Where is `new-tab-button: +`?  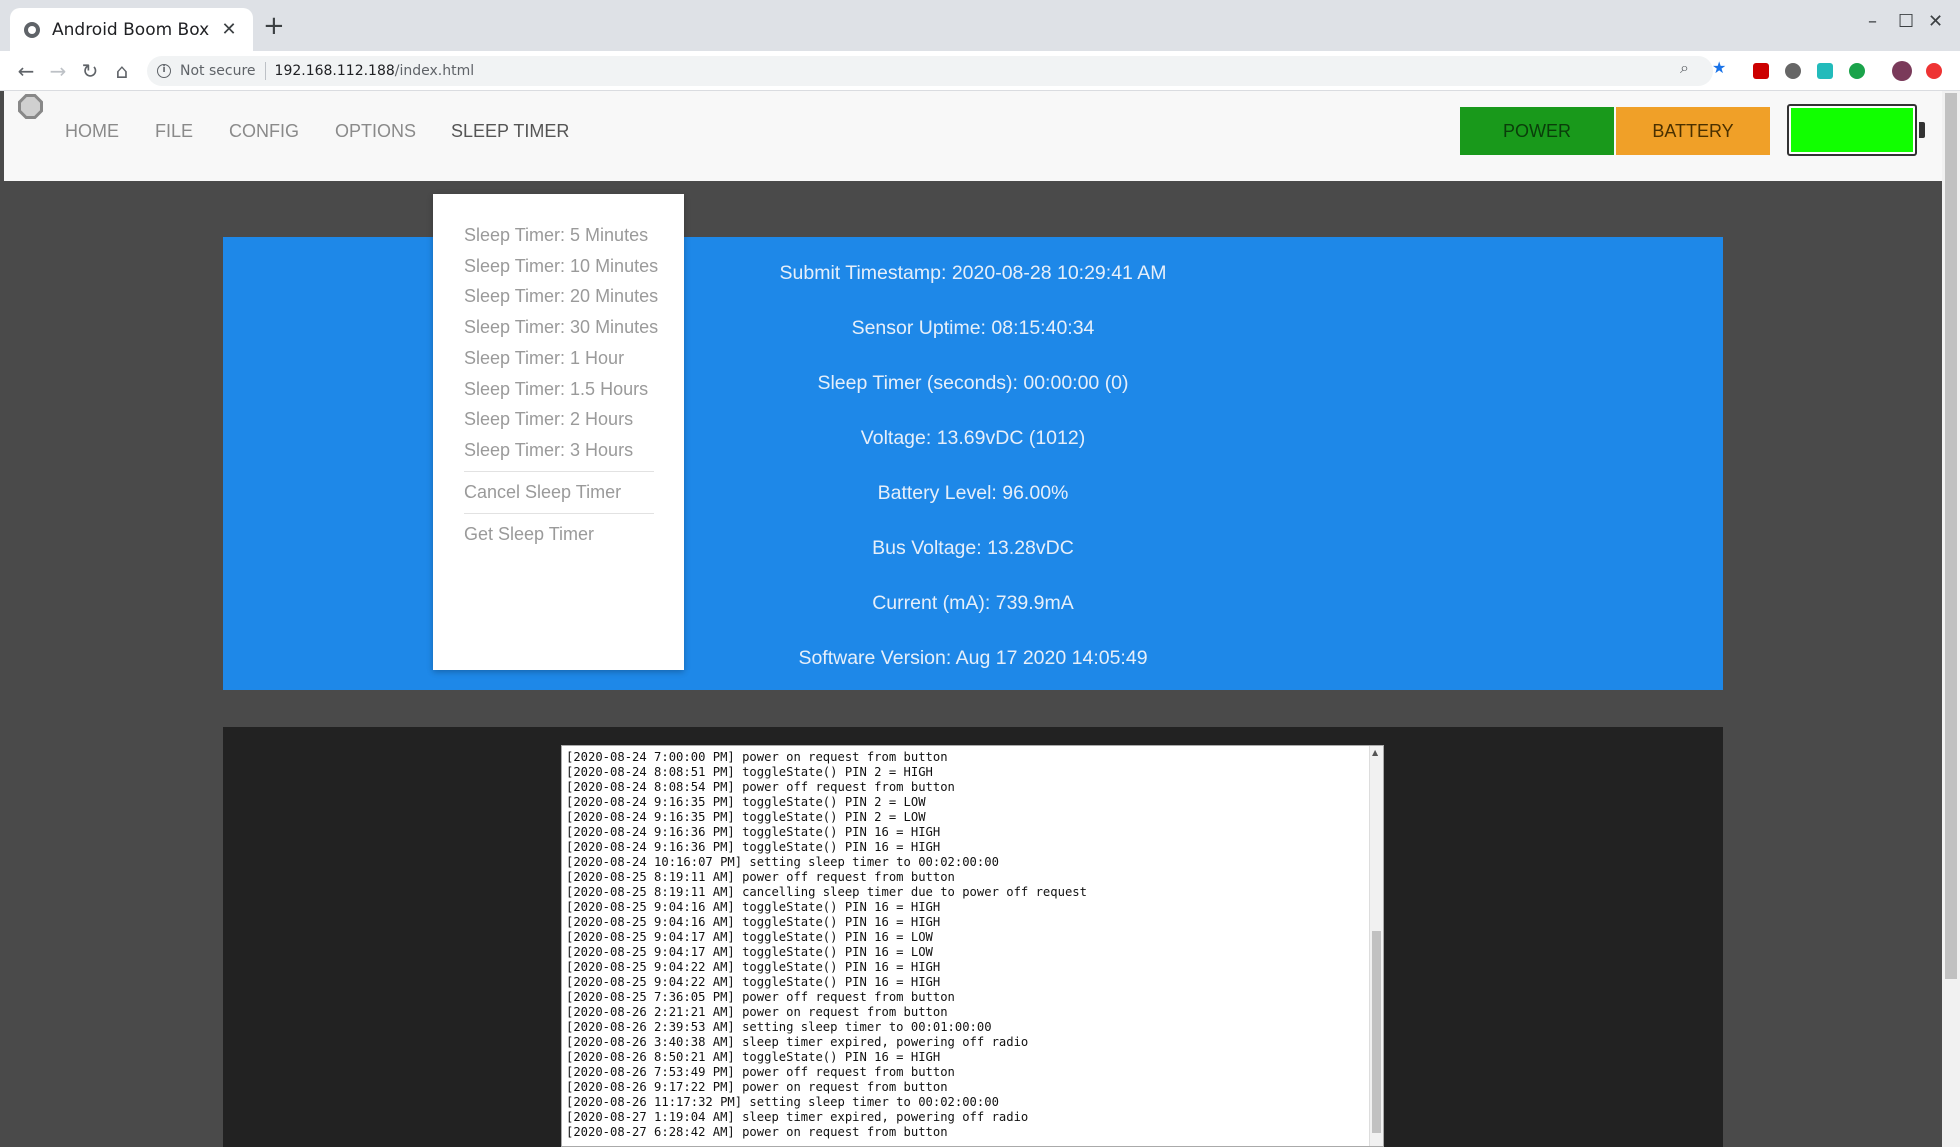 new-tab-button: + is located at coordinates (274, 26).